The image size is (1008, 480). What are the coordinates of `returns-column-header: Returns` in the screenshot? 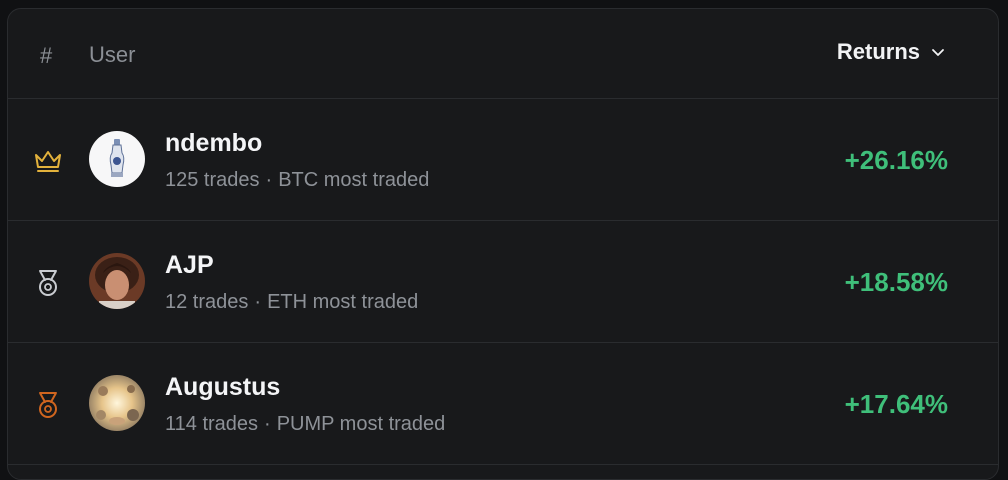 It's located at (878, 51).